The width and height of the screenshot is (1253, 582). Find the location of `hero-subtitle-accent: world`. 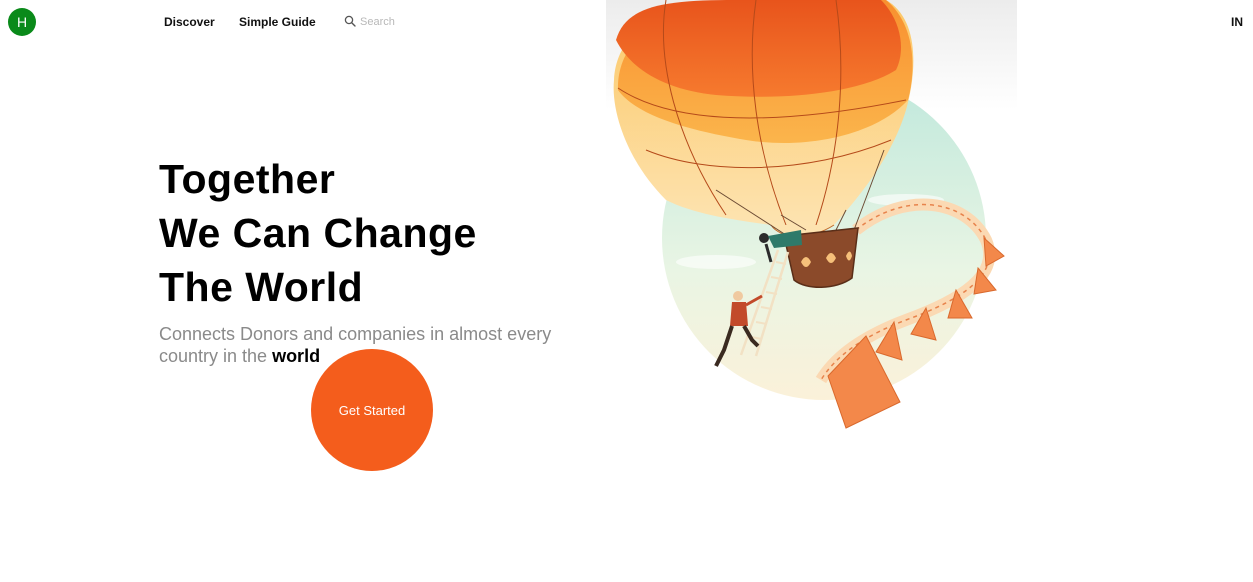

hero-subtitle-accent: world is located at coordinates (296, 356).